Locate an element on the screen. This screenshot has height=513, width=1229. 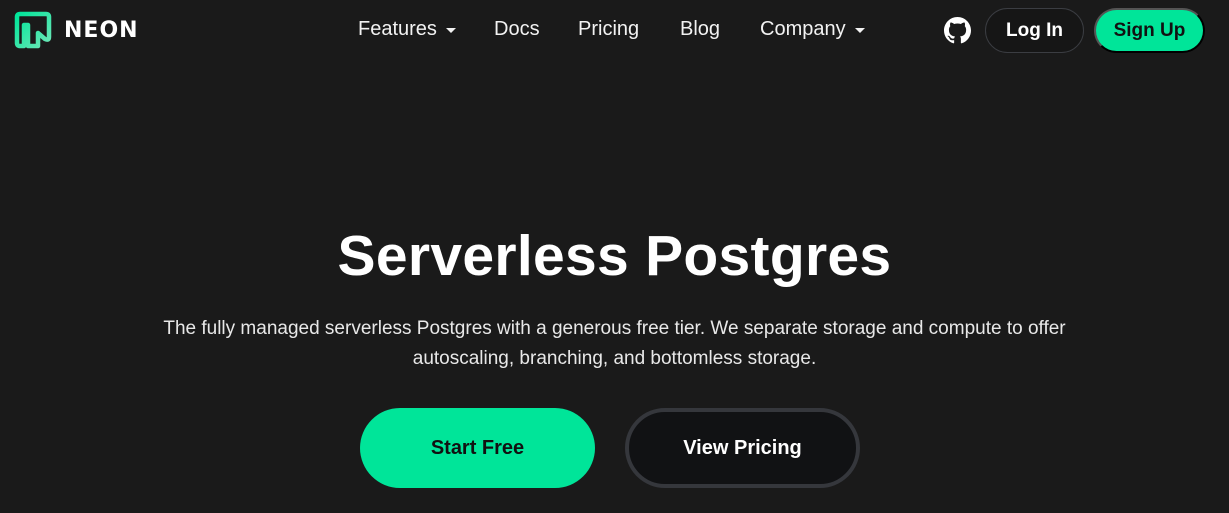
nav-item-company: Company is located at coordinates (812, 29).